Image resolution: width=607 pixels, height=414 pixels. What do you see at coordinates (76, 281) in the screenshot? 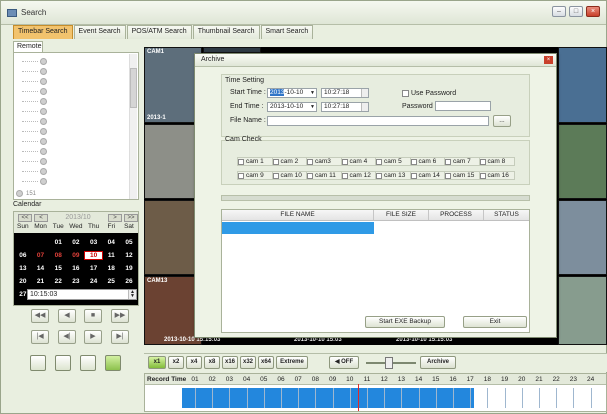
I see `calendar-day: 23` at bounding box center [76, 281].